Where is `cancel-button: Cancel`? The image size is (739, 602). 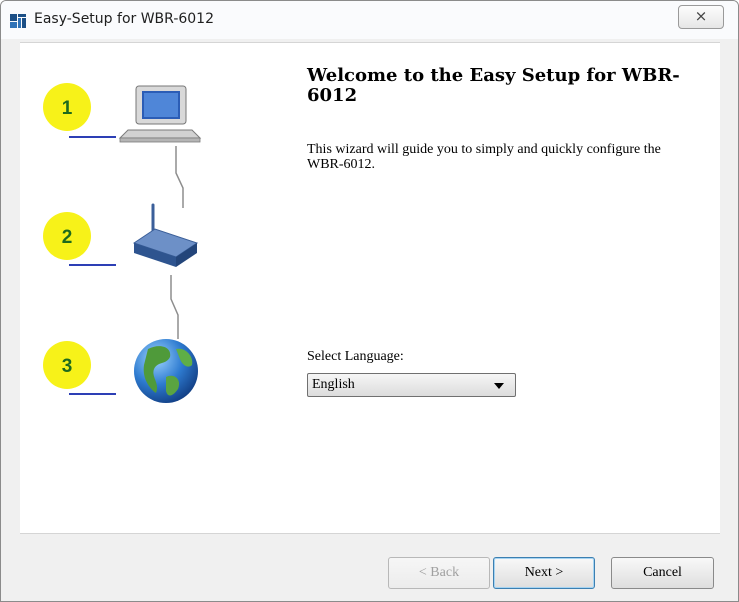
cancel-button: Cancel is located at coordinates (662, 573).